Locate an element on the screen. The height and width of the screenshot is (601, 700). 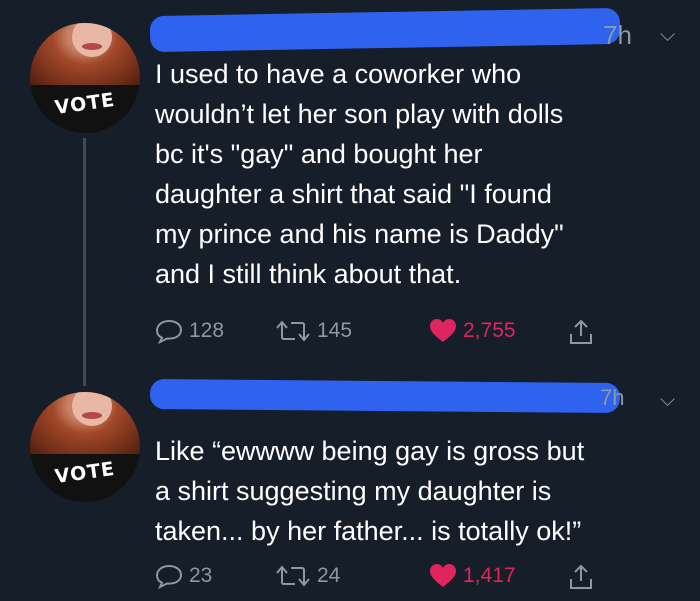
retweet-count: 24 is located at coordinates (329, 575).